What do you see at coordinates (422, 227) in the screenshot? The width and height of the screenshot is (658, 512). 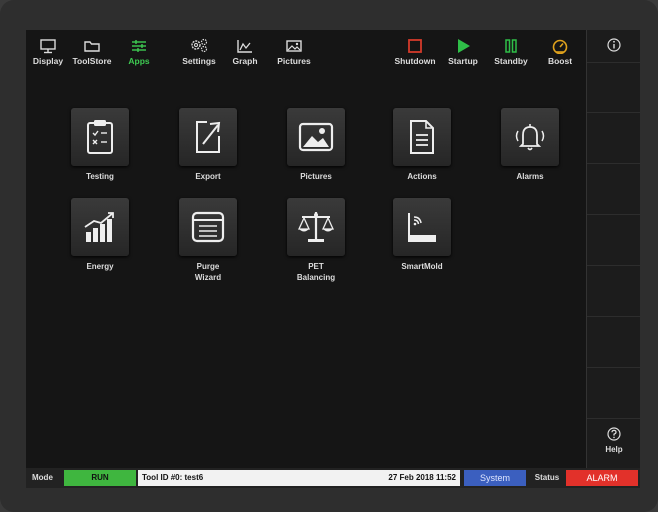 I see `wifi-mold-icon` at bounding box center [422, 227].